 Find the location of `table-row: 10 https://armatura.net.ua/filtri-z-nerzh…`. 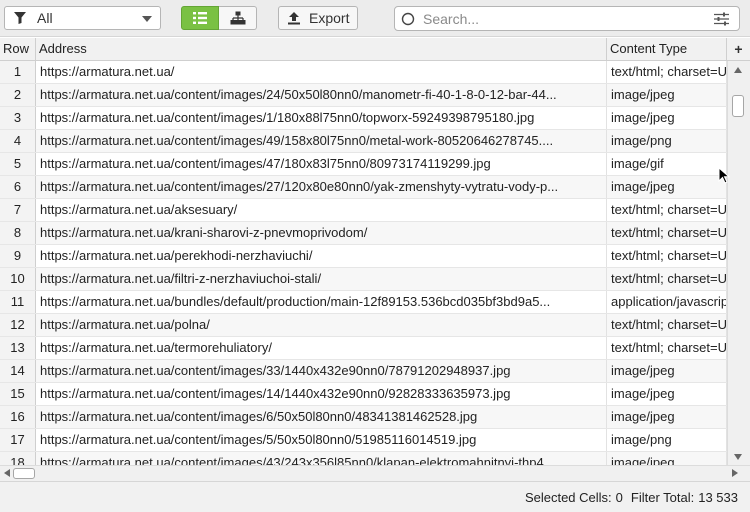

table-row: 10 https://armatura.net.ua/filtri-z-nerzh… is located at coordinates (363, 279).